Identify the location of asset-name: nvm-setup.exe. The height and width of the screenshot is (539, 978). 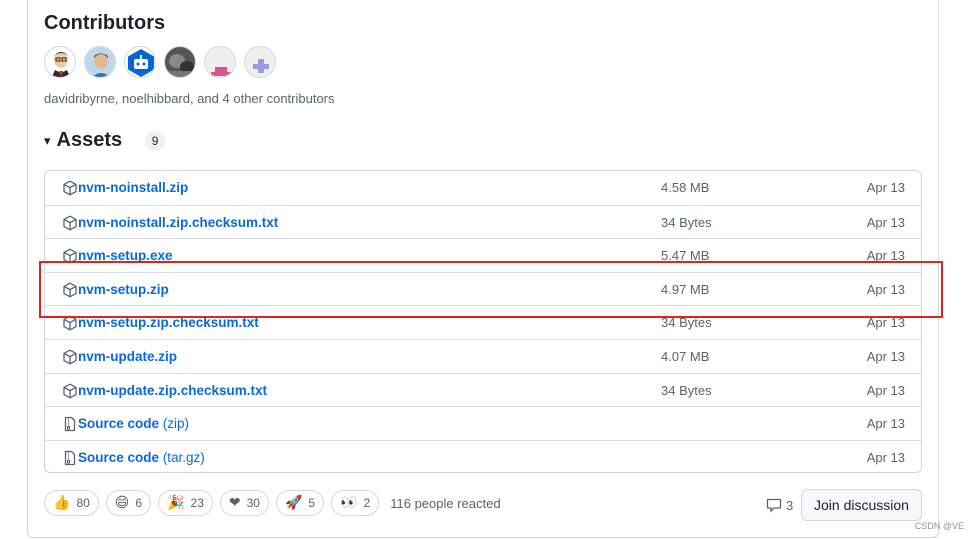
(125, 256).